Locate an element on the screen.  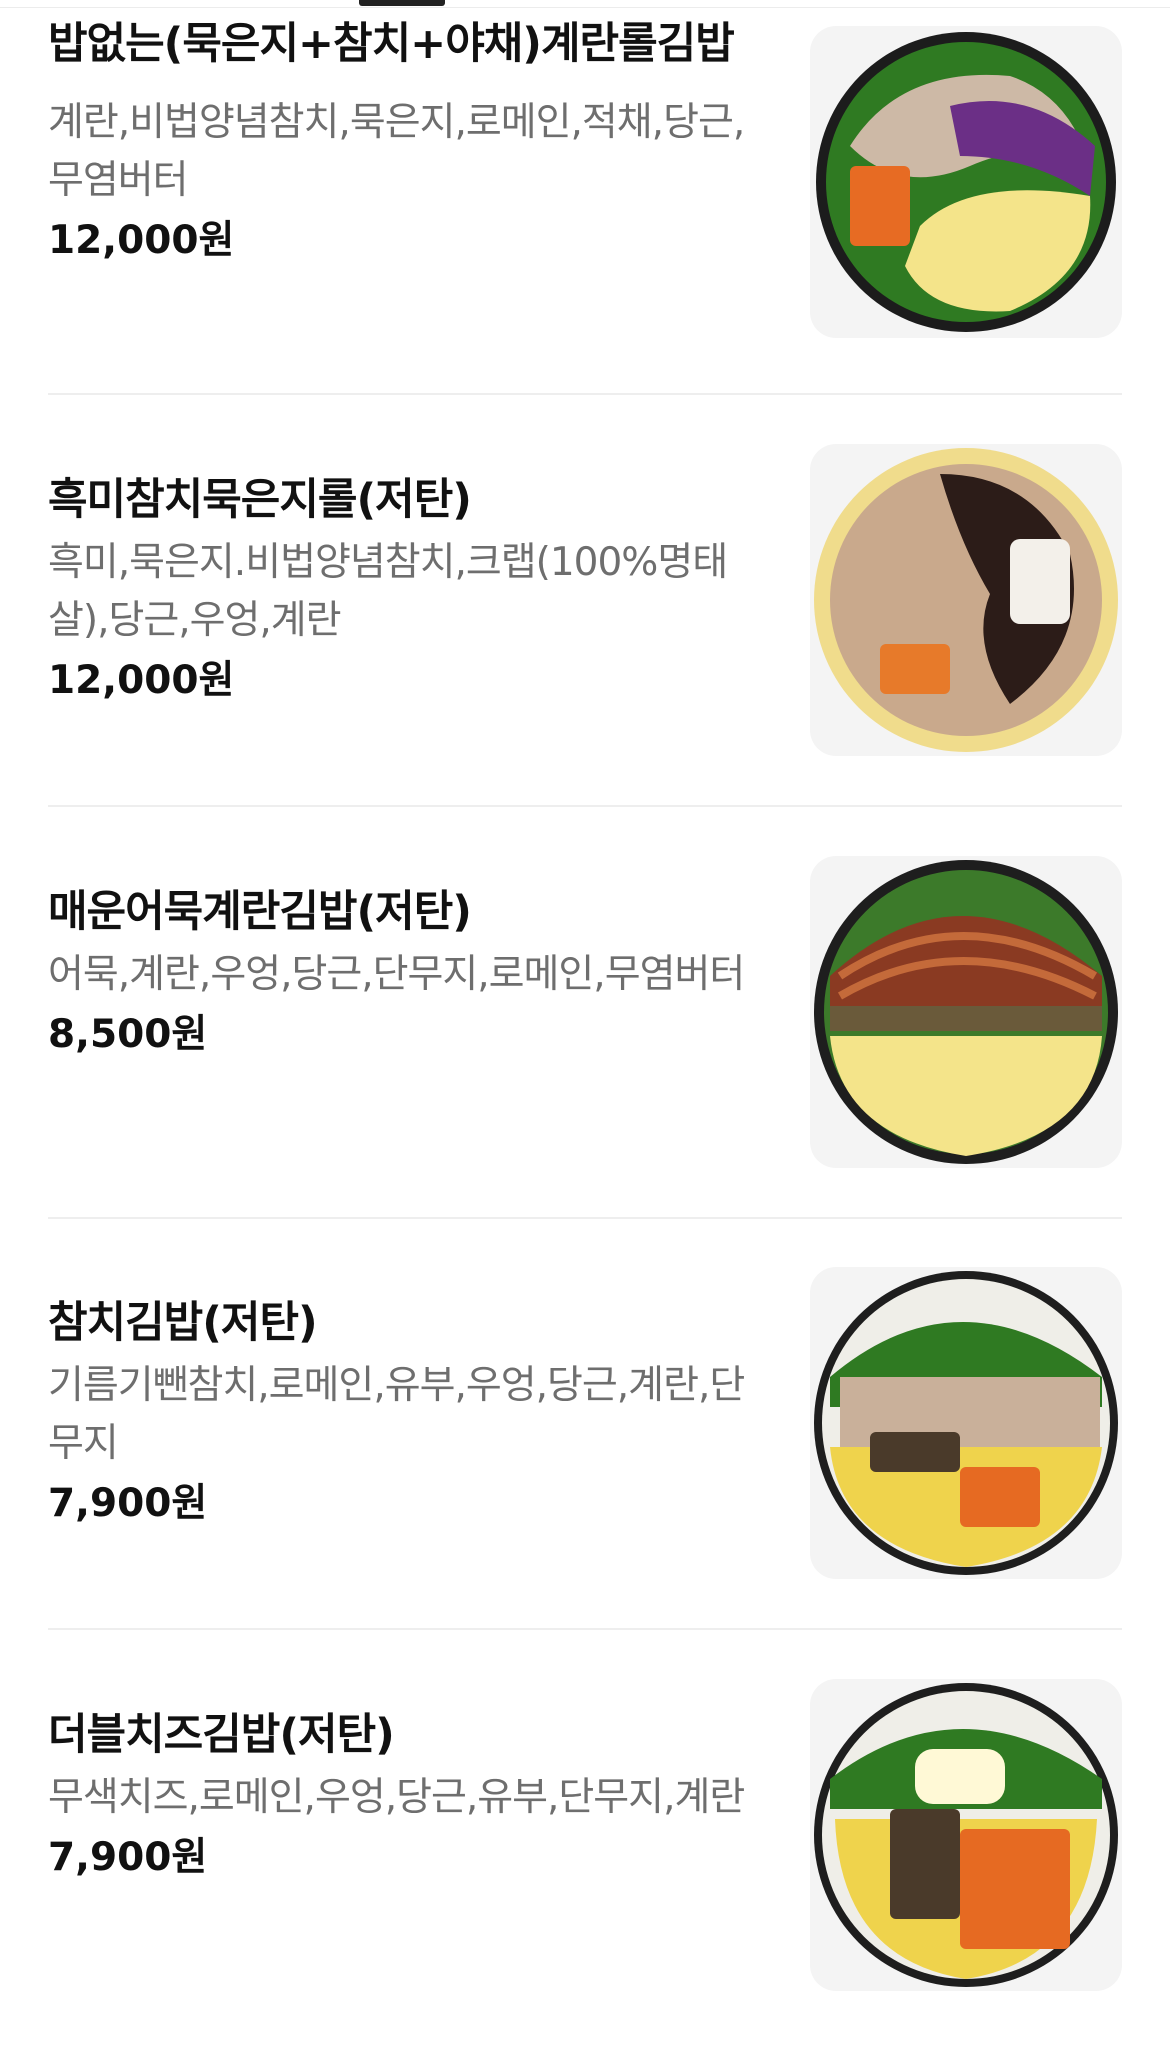
menu-item-ingredients: 흑미,묵은지.비법양념참치,크랩(100%명태살),당근,우엉,계란 is located at coordinates (388, 591).